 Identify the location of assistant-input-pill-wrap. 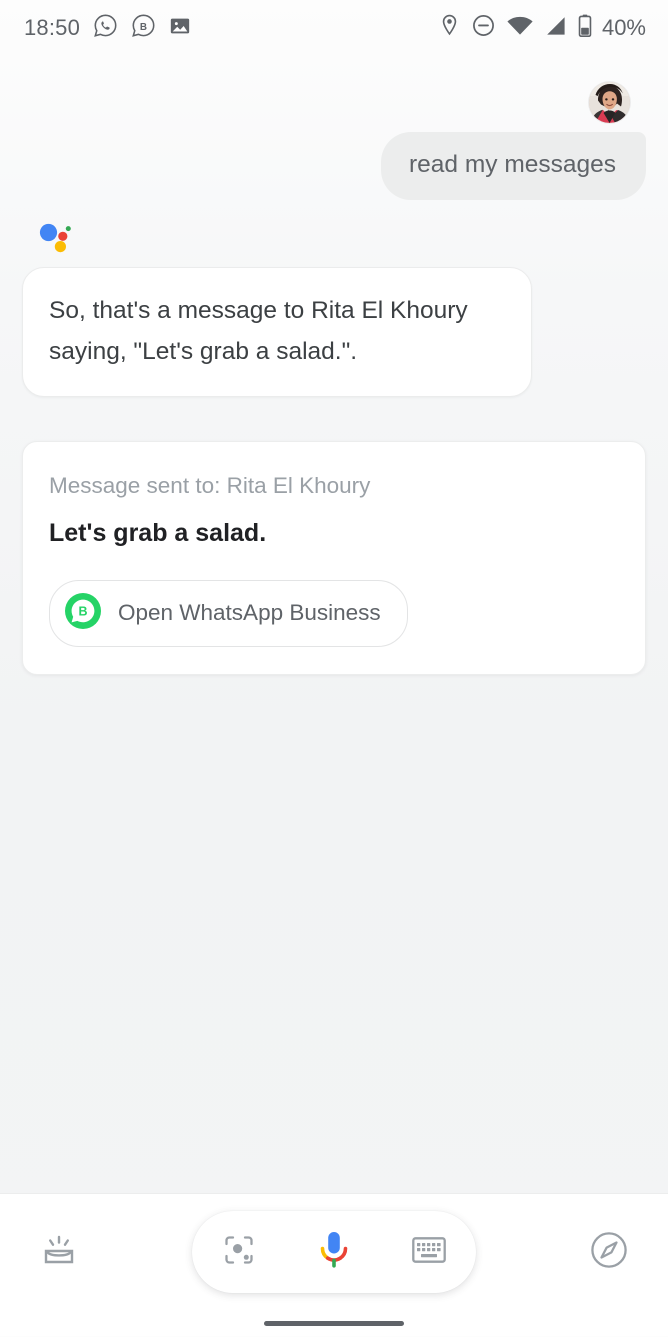
(334, 1252).